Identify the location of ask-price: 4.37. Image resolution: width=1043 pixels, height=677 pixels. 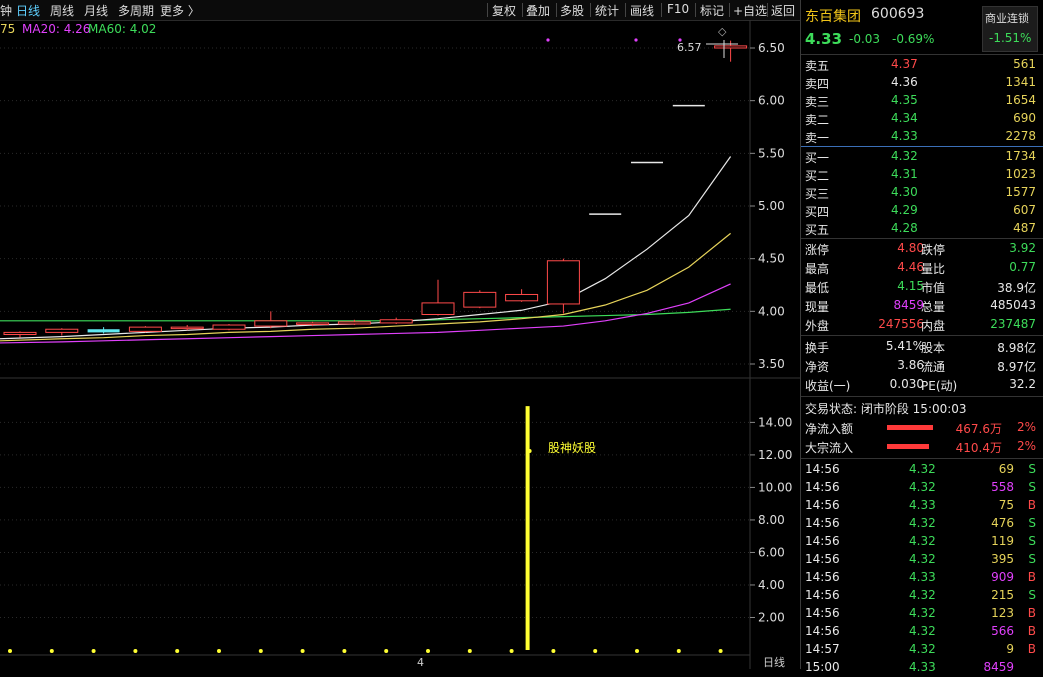
(904, 64).